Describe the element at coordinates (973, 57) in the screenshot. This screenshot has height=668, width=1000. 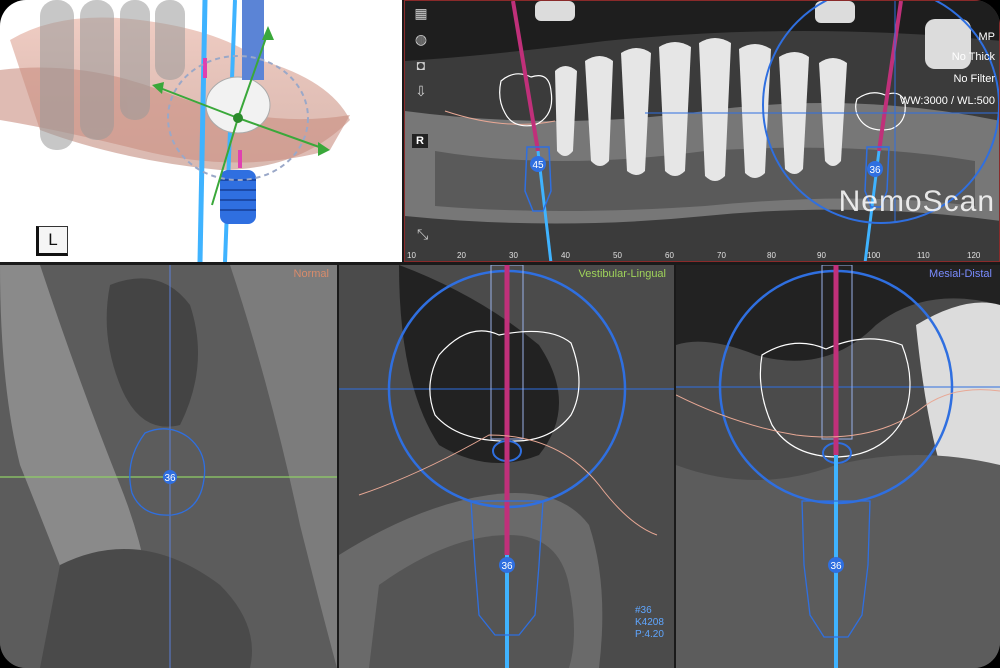
I see `panoramic-info-thickness: No Thick` at that location.